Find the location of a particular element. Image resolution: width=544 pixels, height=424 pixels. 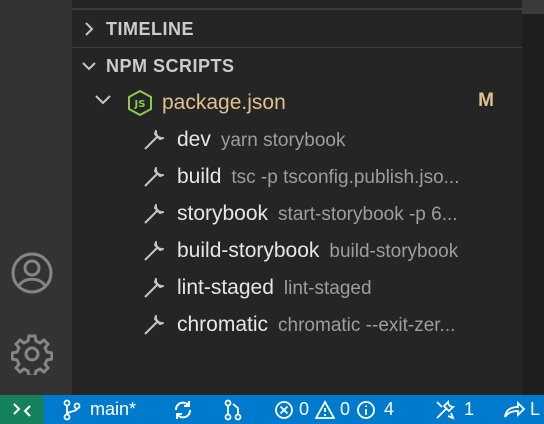

npm-scripts-section-header: NPM SCRIPTS is located at coordinates (297, 66).